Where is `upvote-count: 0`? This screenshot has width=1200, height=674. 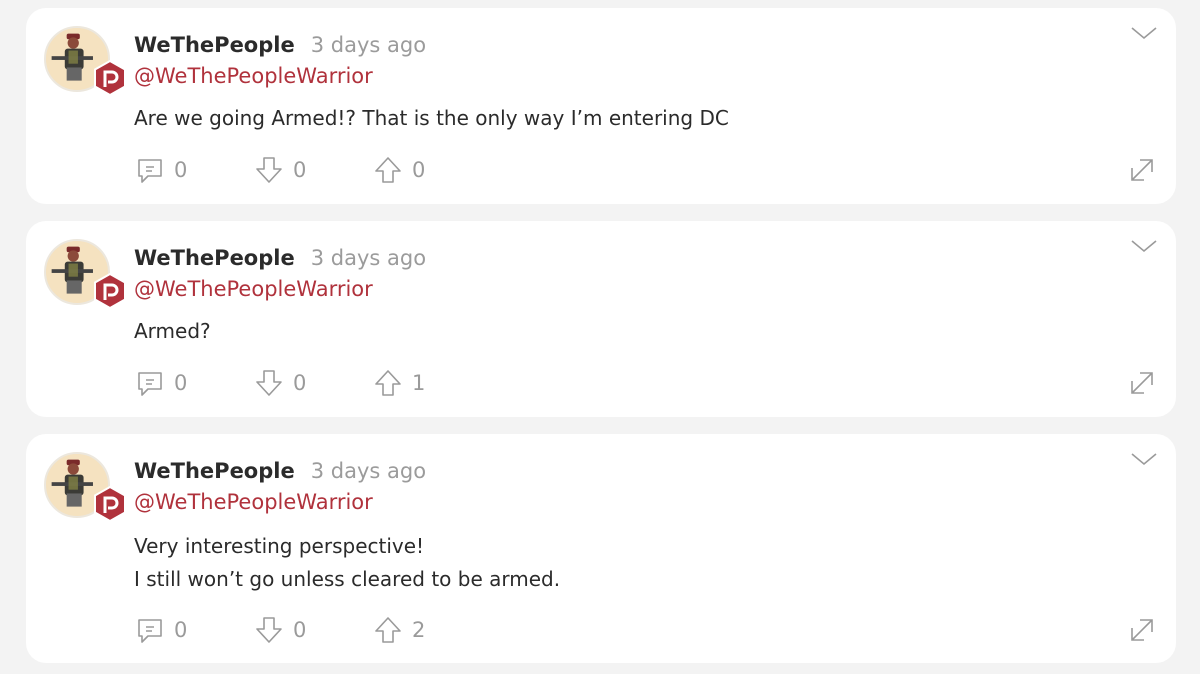
upvote-count: 0 is located at coordinates (419, 170).